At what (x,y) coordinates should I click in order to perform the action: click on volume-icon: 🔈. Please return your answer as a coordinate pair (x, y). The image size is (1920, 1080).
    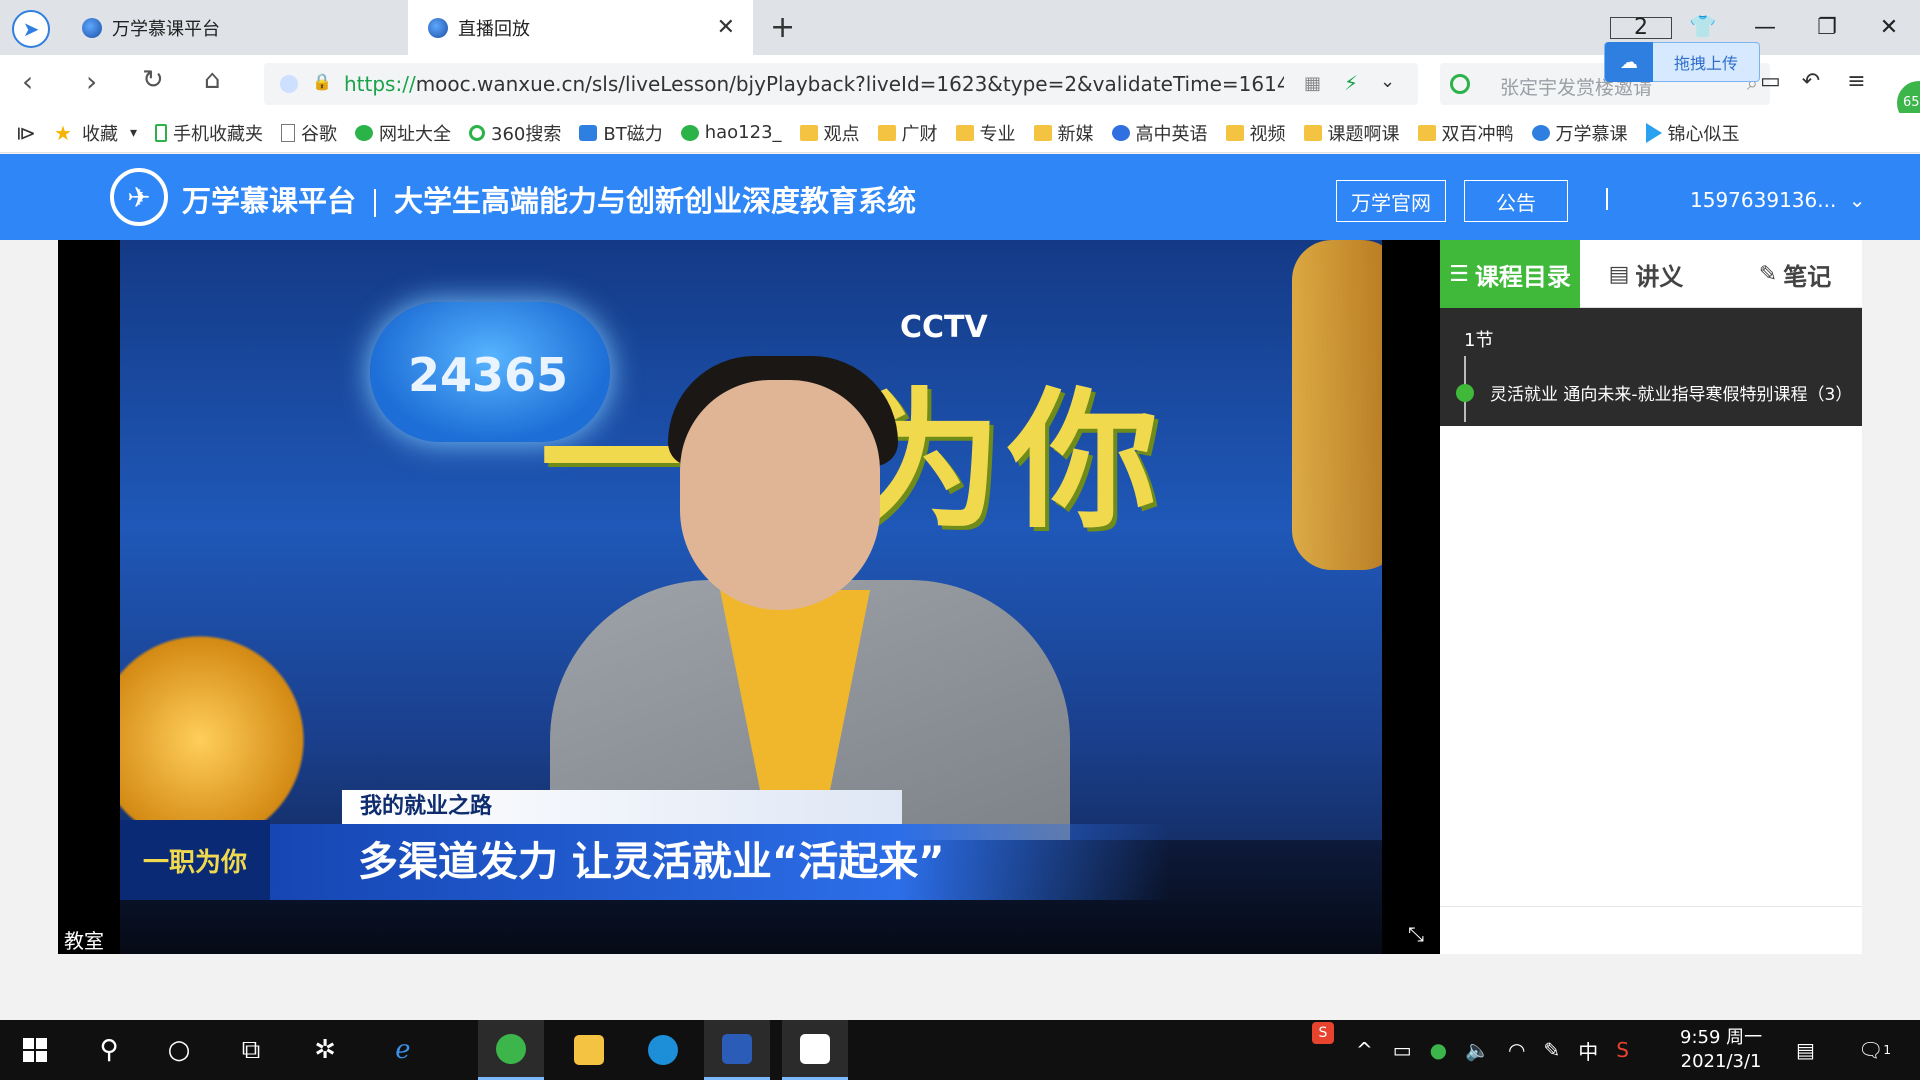
    Looking at the image, I should click on (1477, 1050).